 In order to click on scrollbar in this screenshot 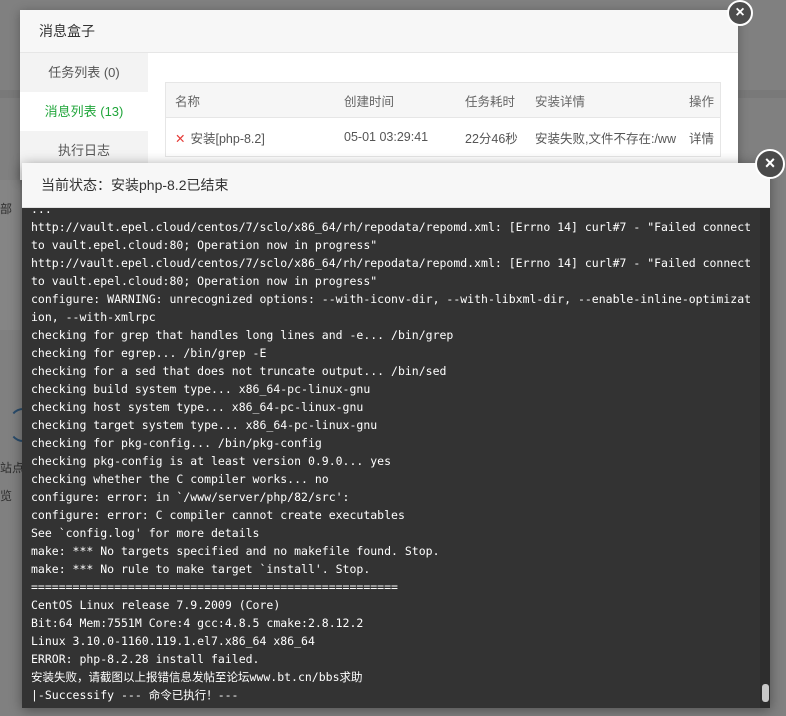, I will do `click(765, 458)`.